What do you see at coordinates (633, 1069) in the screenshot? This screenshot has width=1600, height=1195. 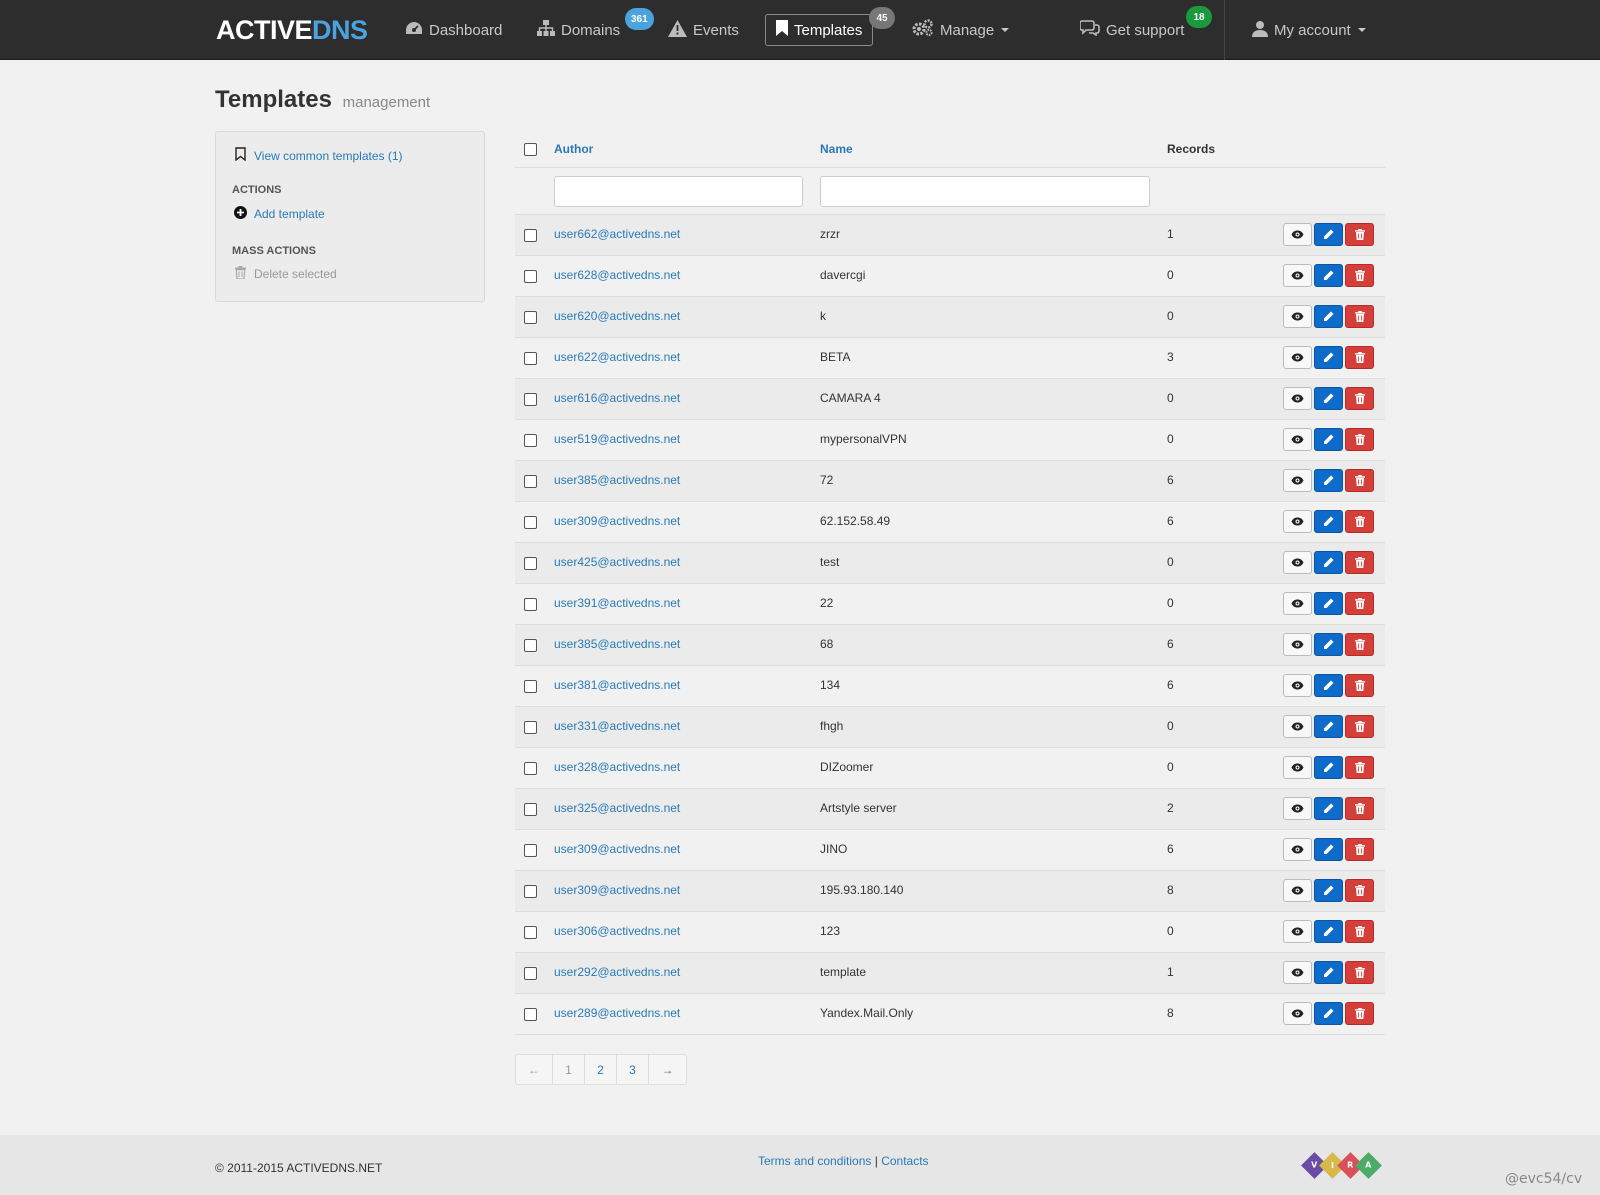 I see `pagination-page-3: 3` at bounding box center [633, 1069].